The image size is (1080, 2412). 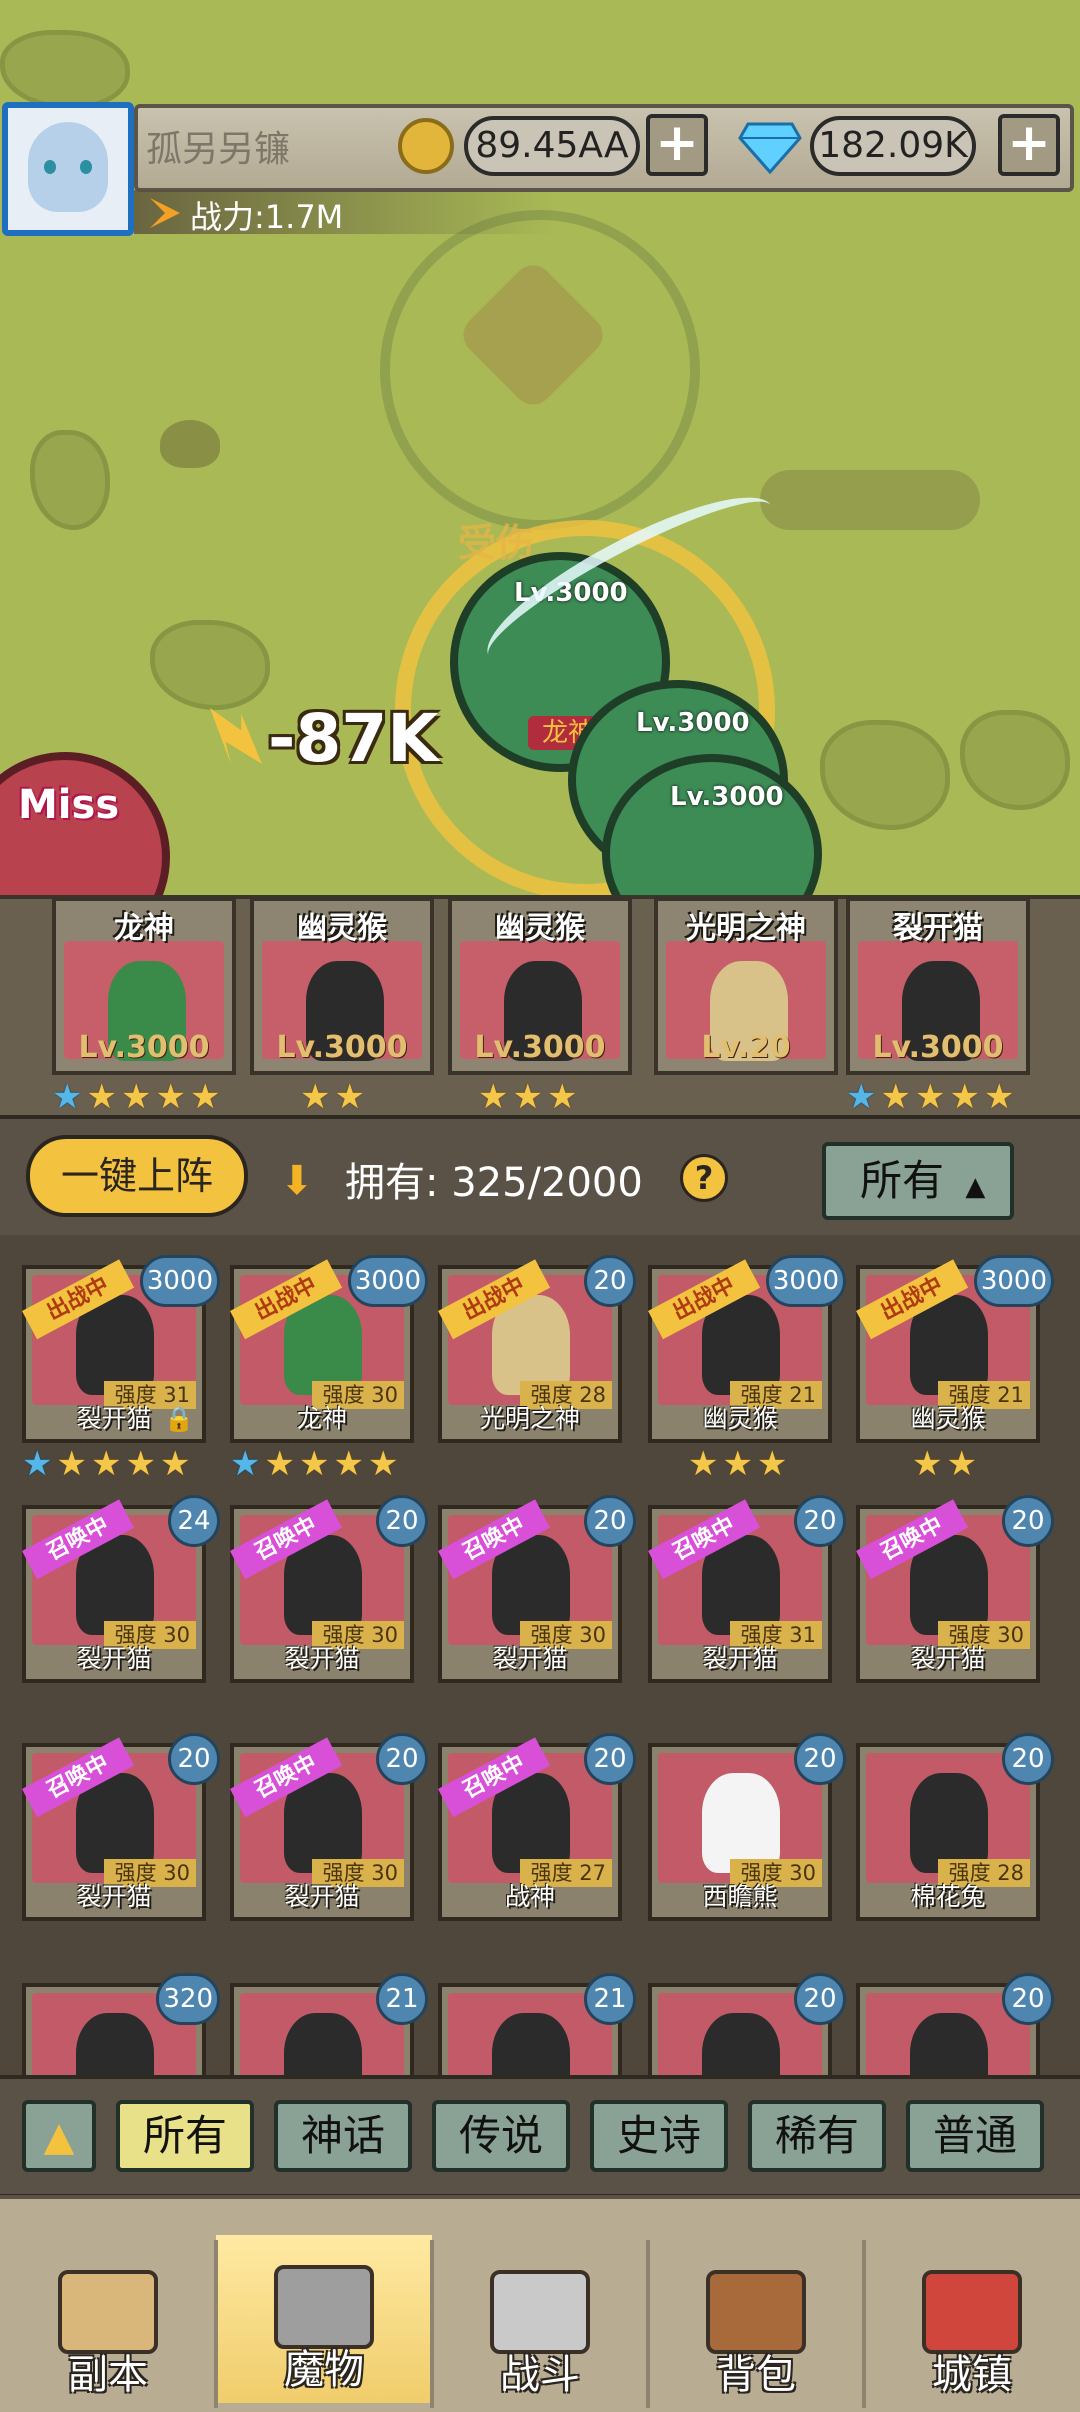 I want to click on sort-filter-button: 所有 ▲, so click(x=918, y=1181).